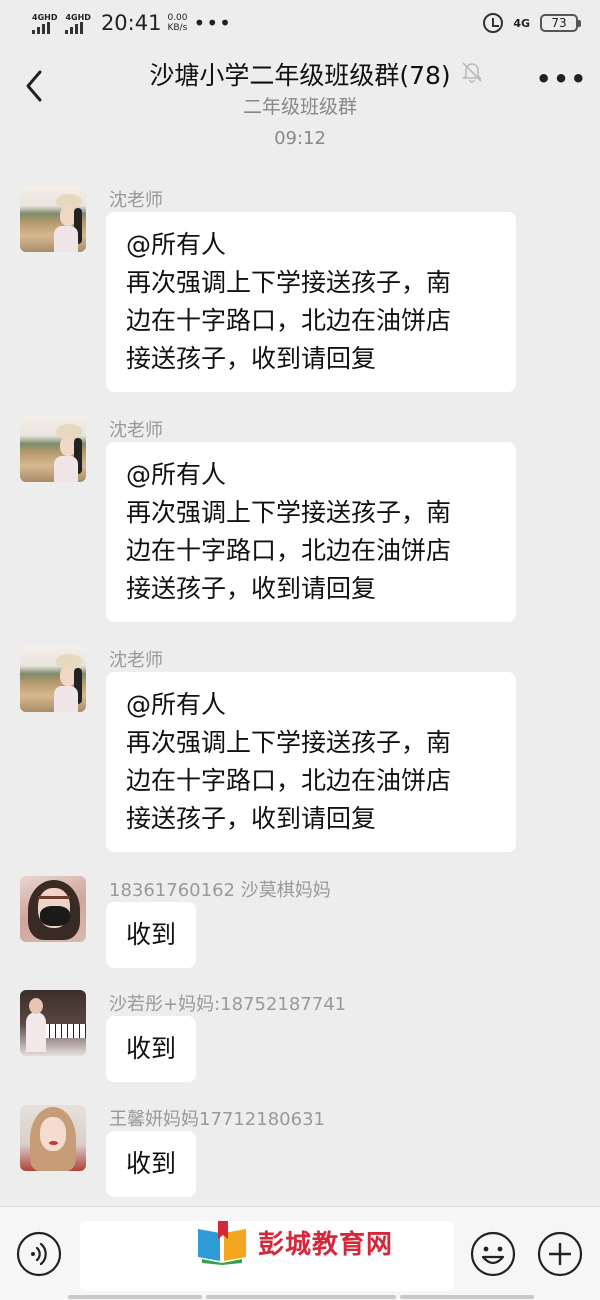  Describe the element at coordinates (493, 23) in the screenshot. I see `alarm-icon` at that location.